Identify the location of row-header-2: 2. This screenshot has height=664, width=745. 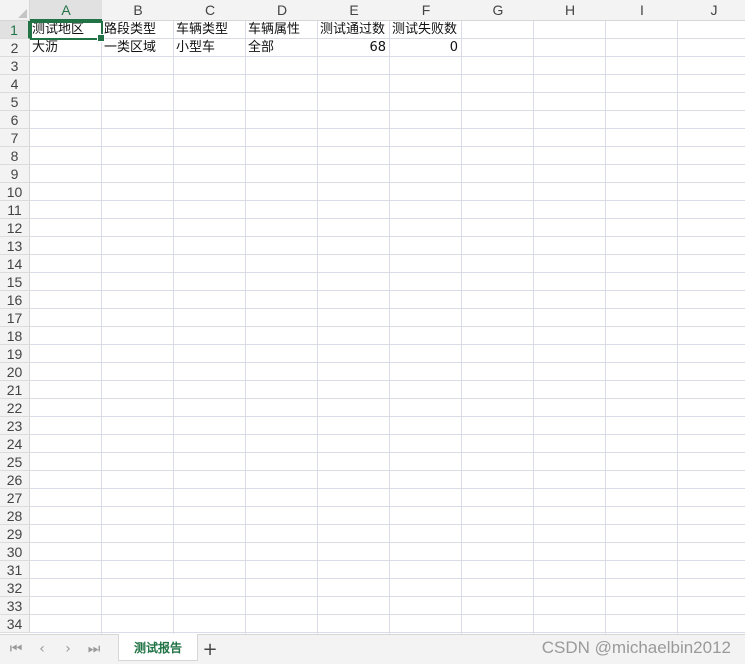
(15, 48).